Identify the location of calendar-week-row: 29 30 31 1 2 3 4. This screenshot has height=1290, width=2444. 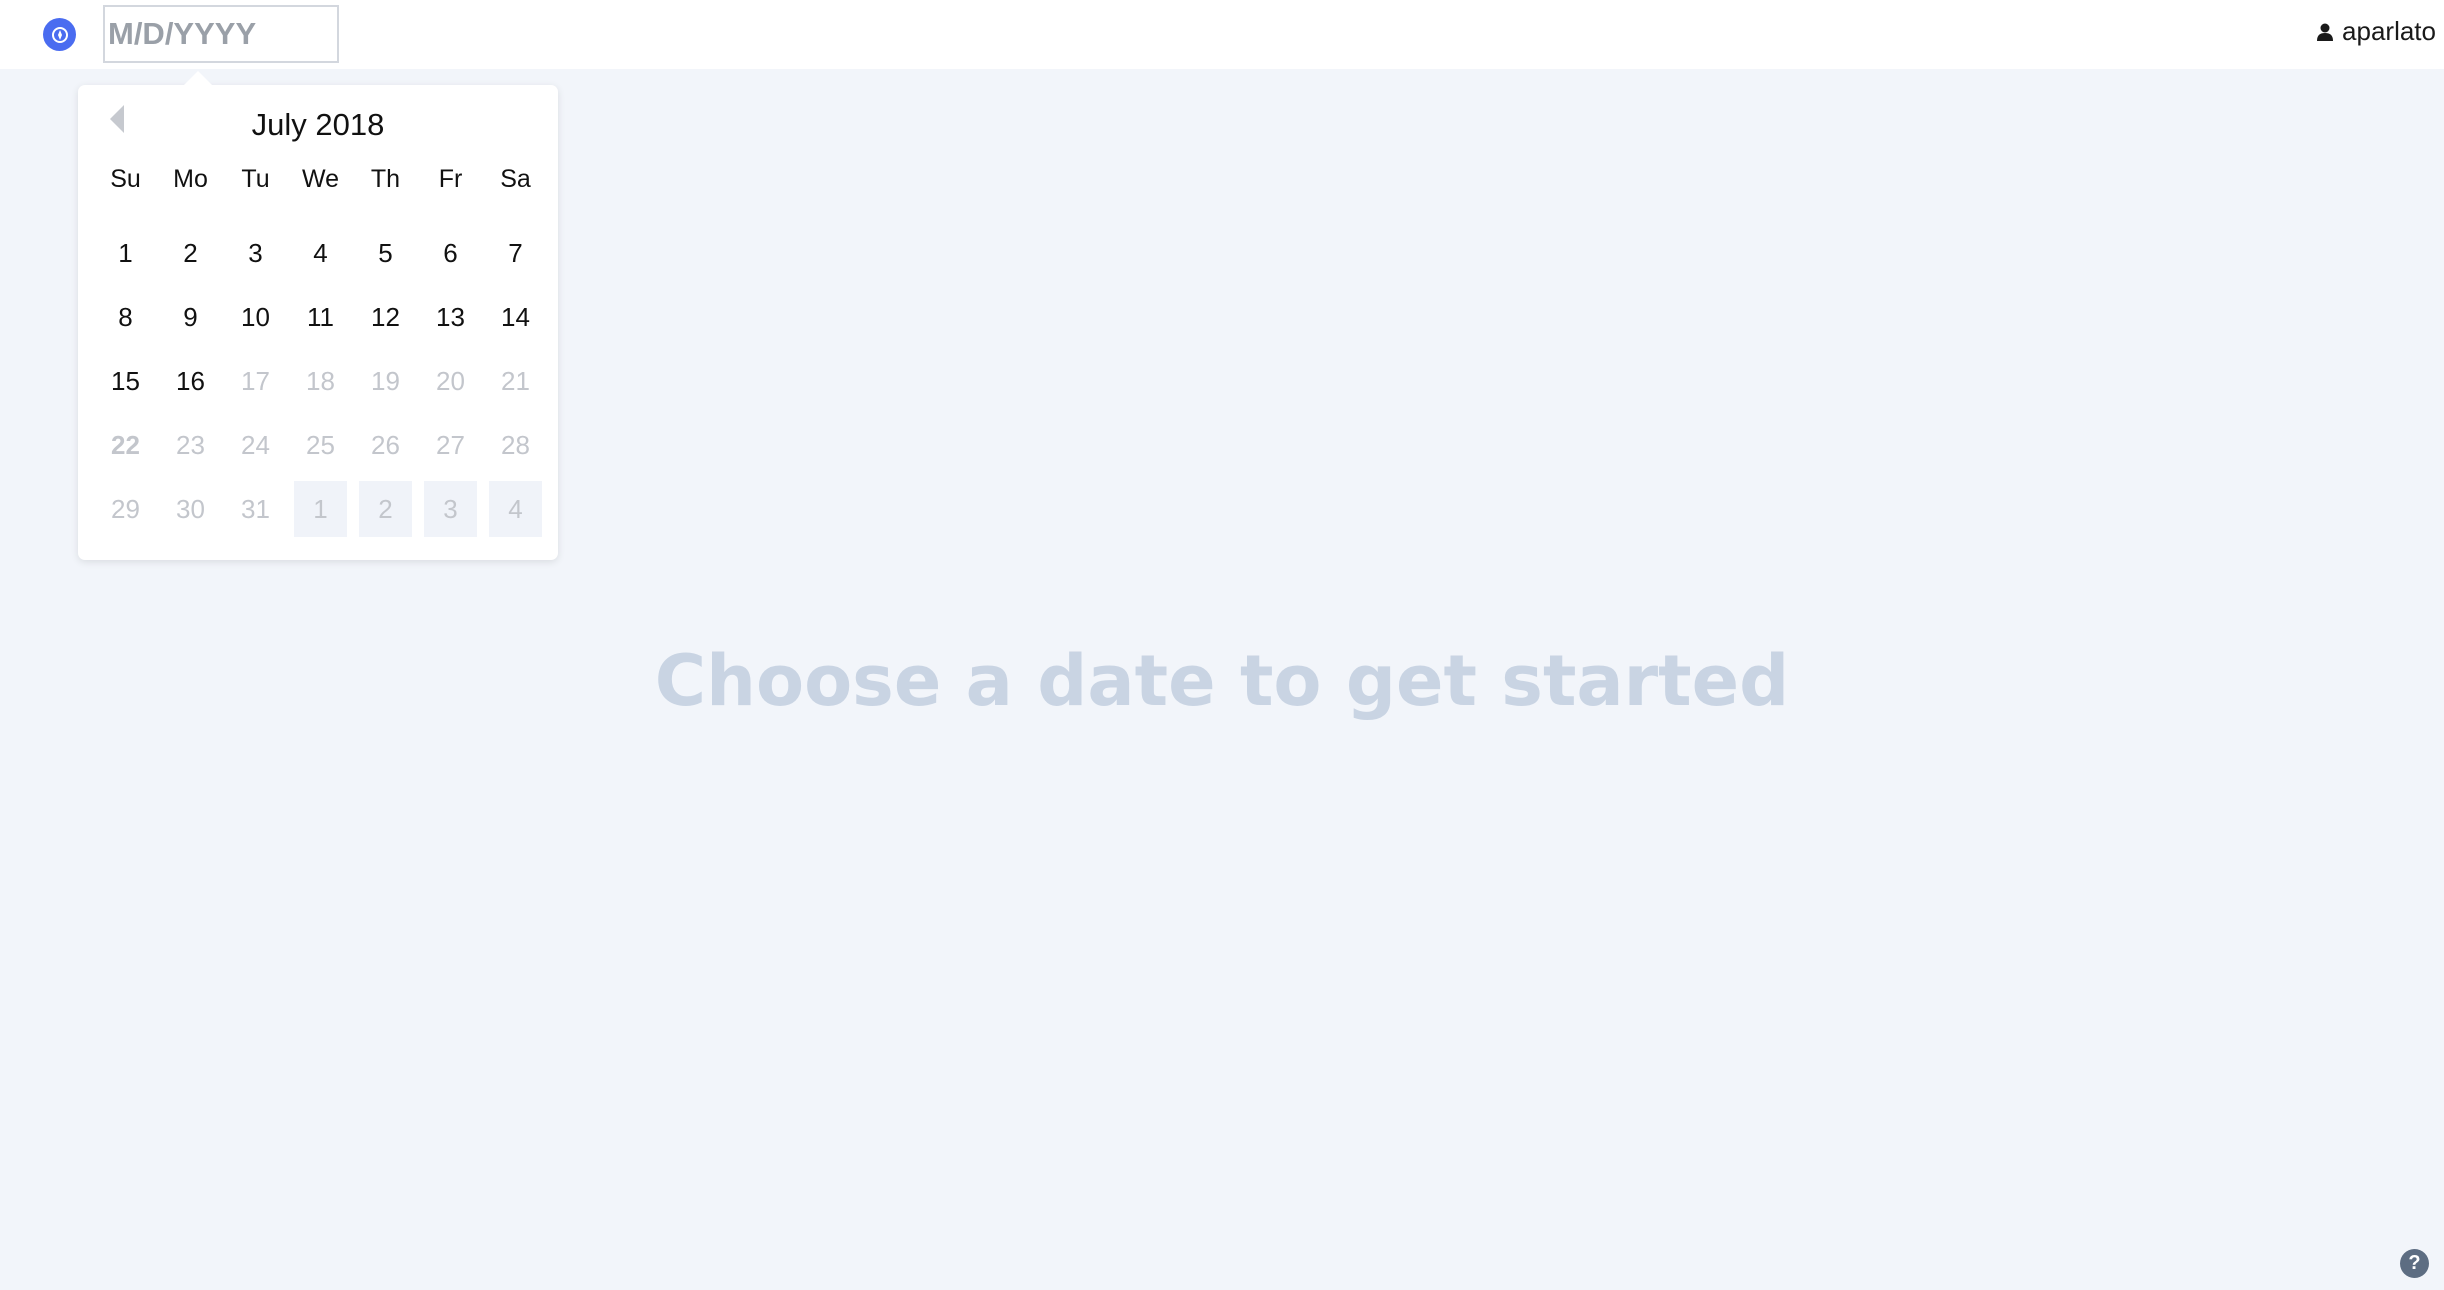
(320, 513).